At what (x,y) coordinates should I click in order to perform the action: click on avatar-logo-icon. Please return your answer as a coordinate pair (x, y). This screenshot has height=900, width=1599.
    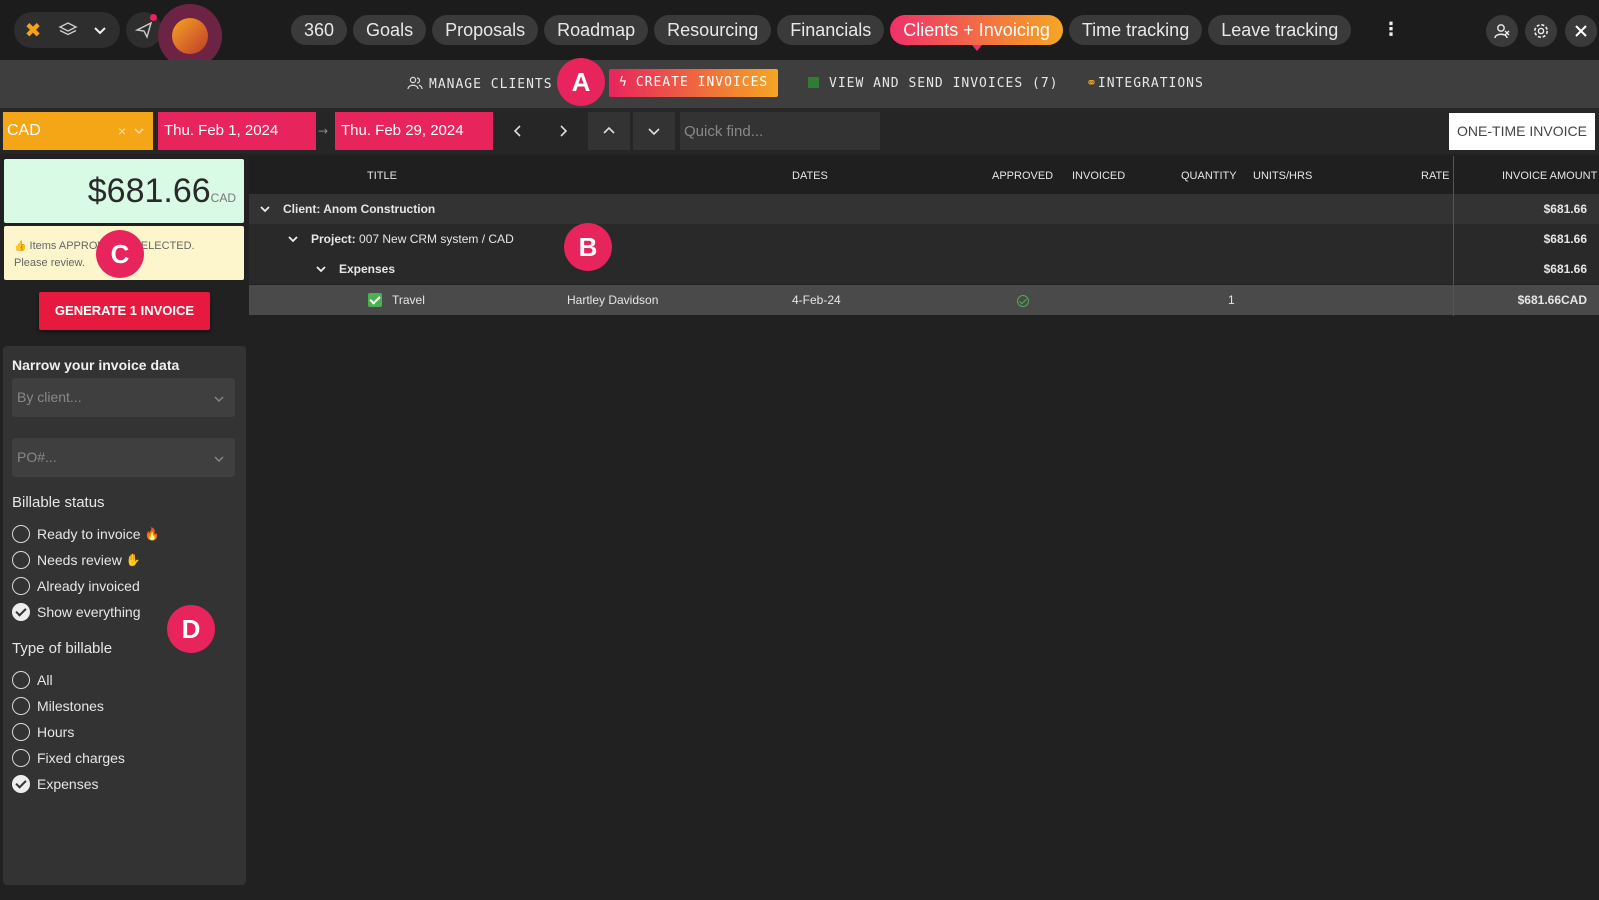
    Looking at the image, I should click on (190, 36).